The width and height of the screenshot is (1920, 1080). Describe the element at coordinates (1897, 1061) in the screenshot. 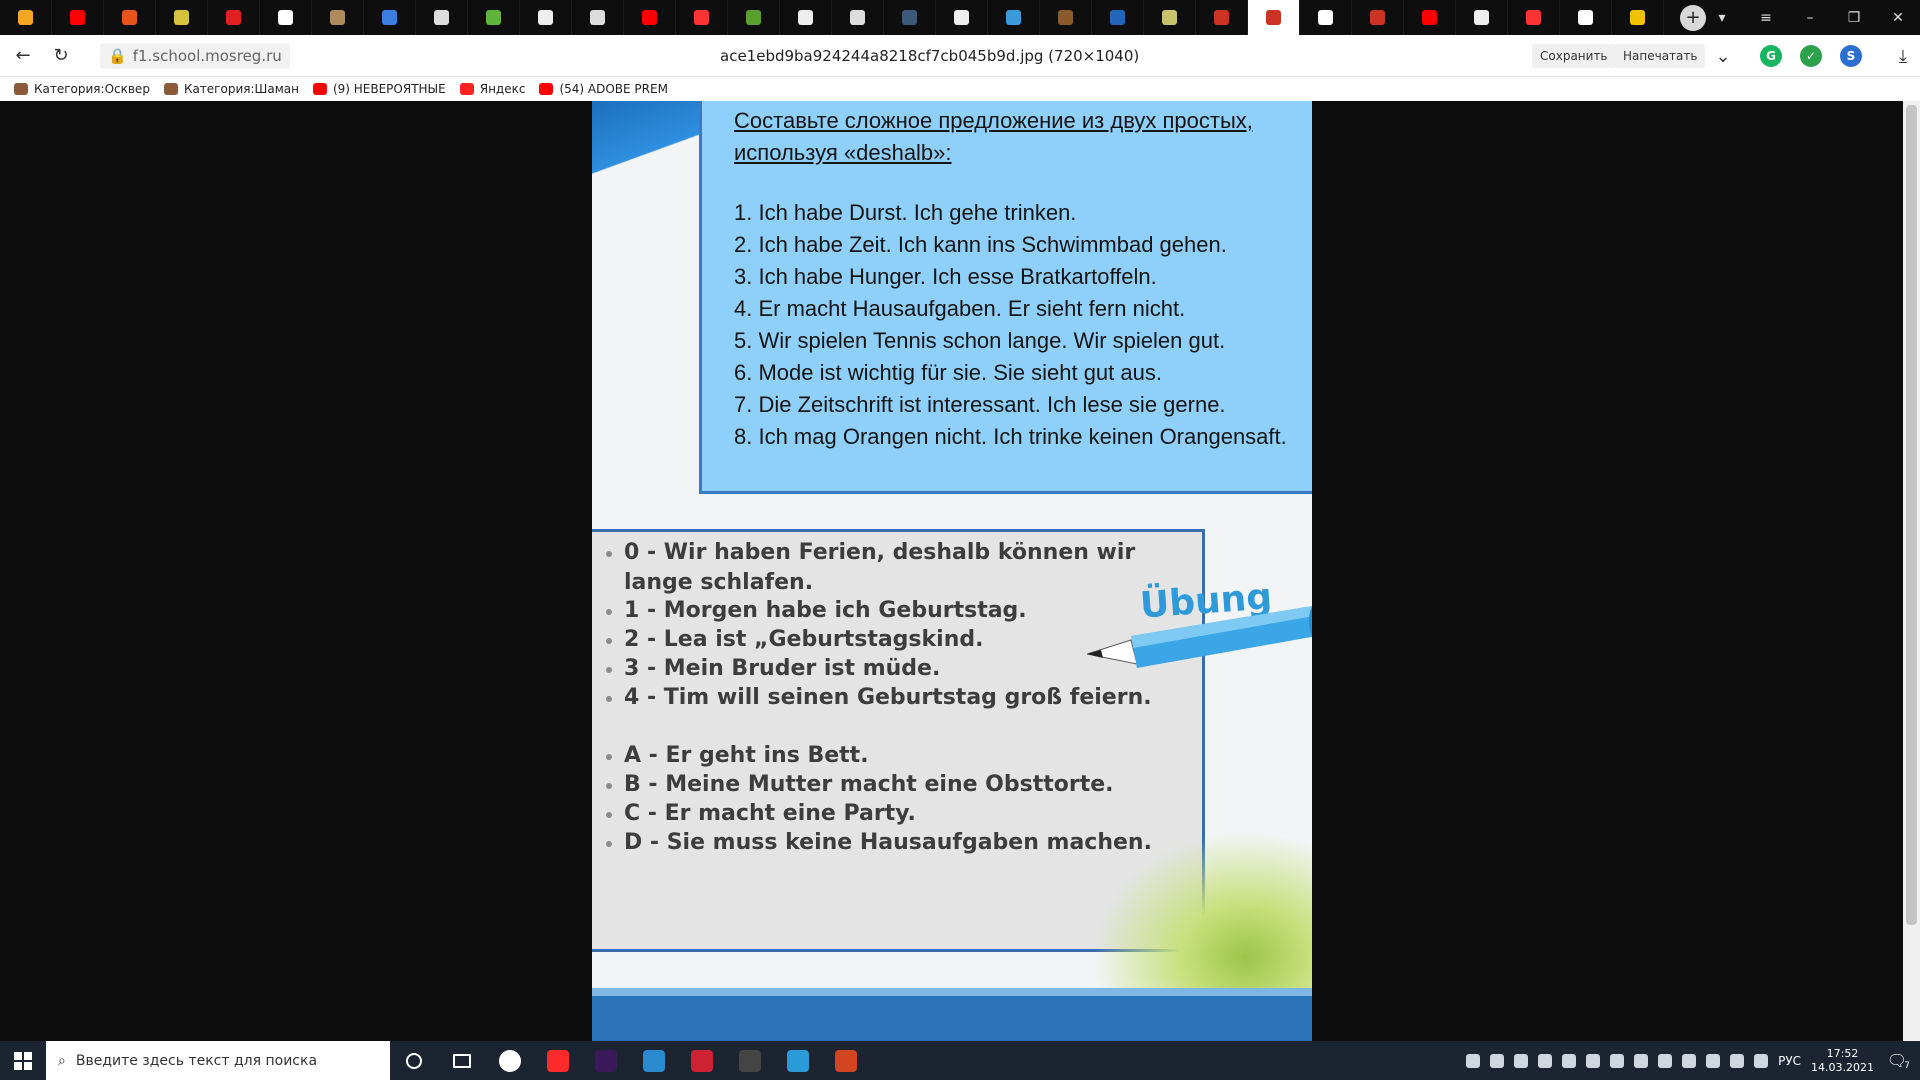

I see `notifications-icon: 🗨 7` at that location.